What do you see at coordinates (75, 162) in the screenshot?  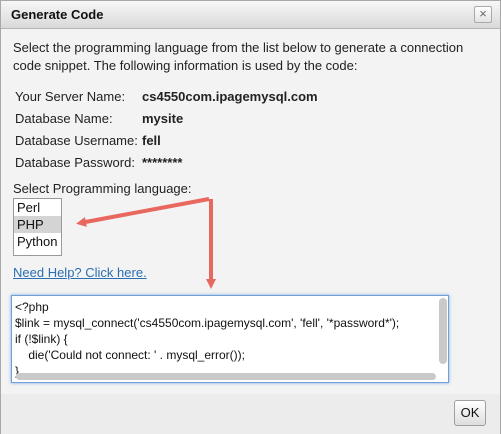 I see `info-label: Database Password:` at bounding box center [75, 162].